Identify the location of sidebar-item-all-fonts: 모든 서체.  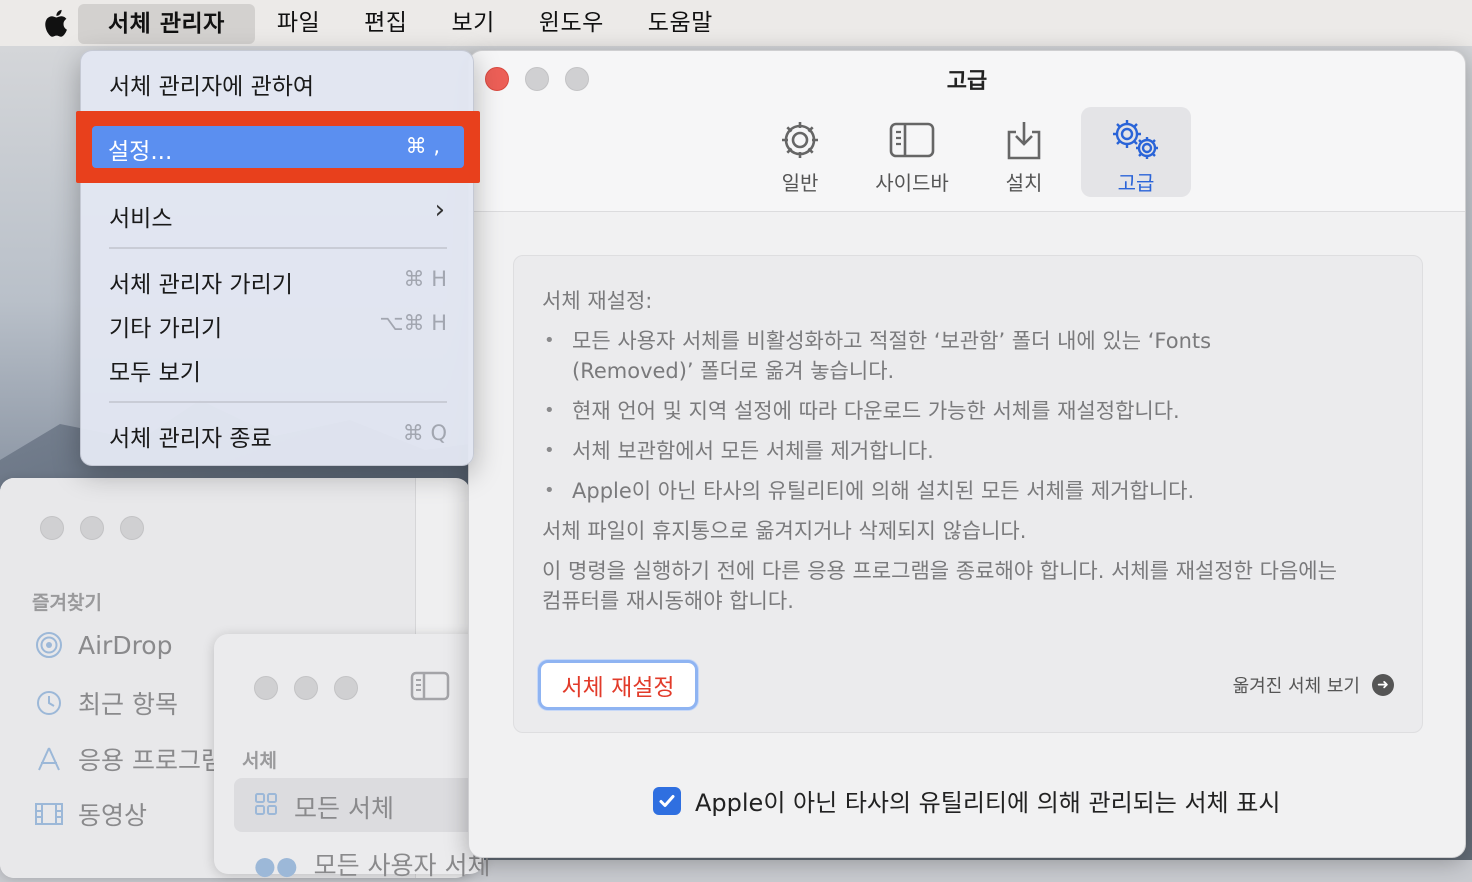
(359, 805).